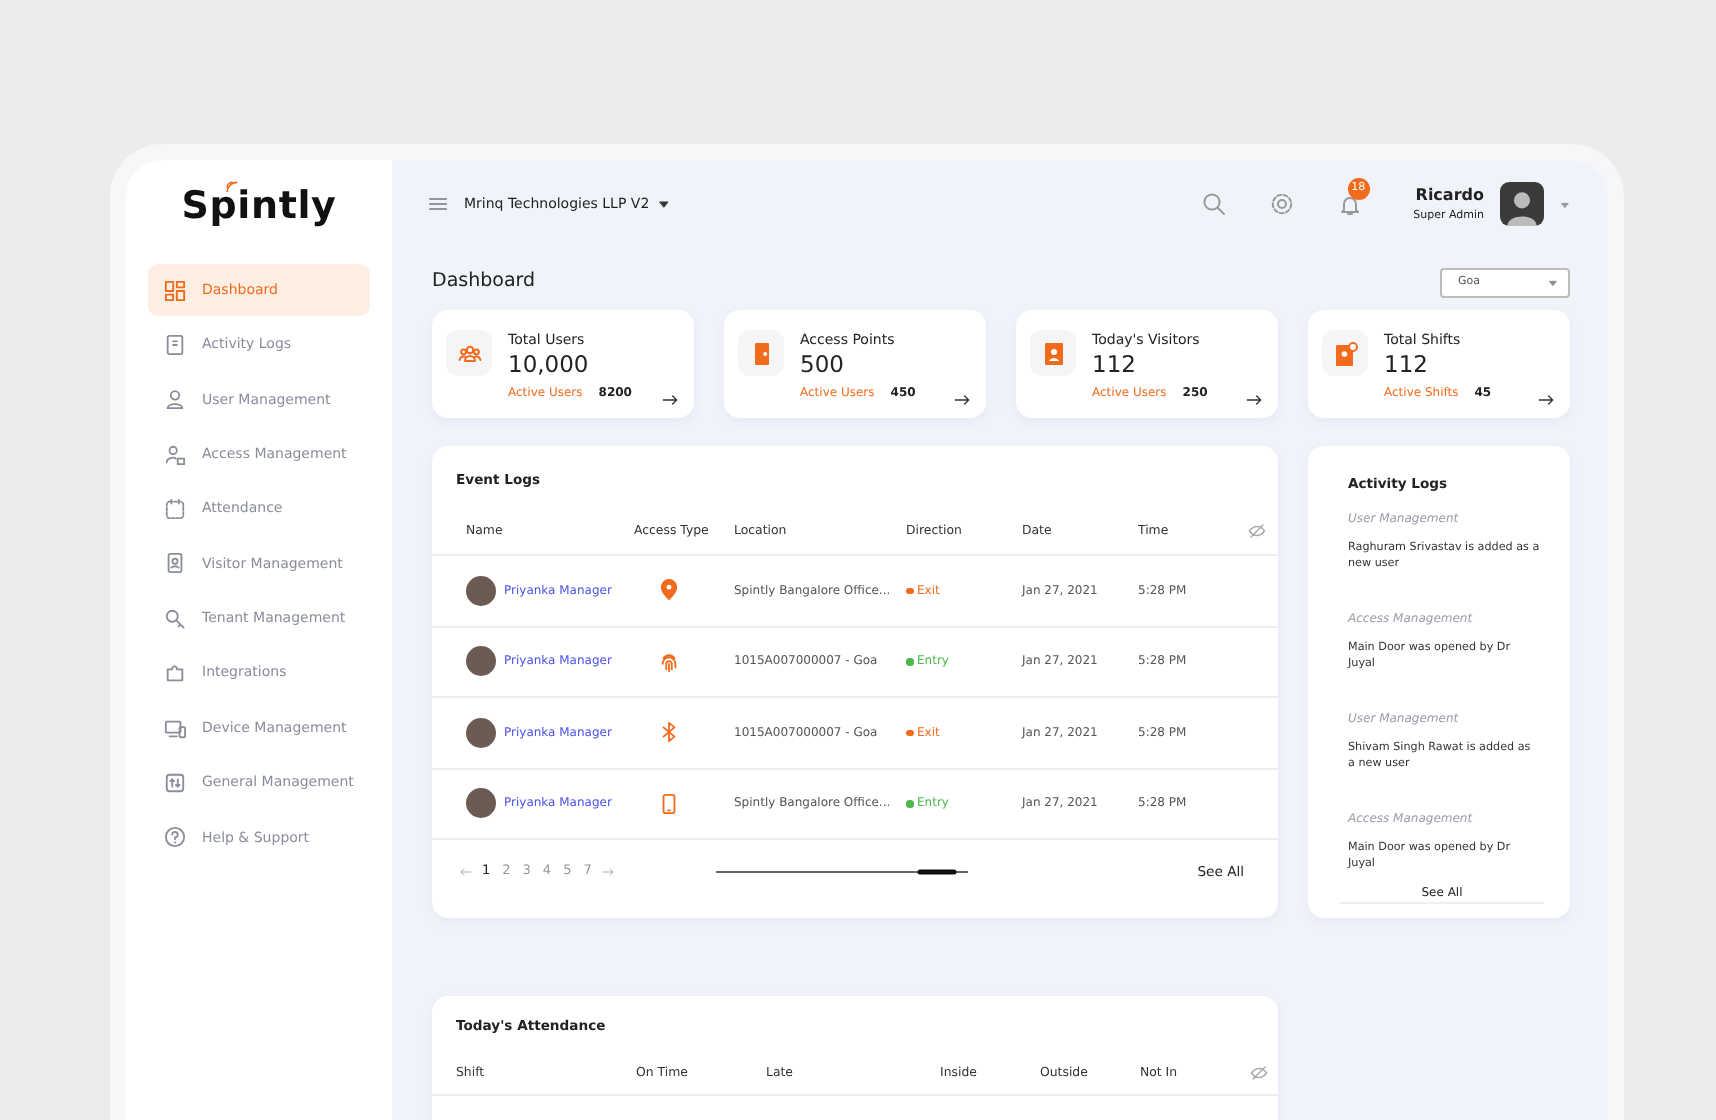  I want to click on stat-value: 500, so click(823, 364).